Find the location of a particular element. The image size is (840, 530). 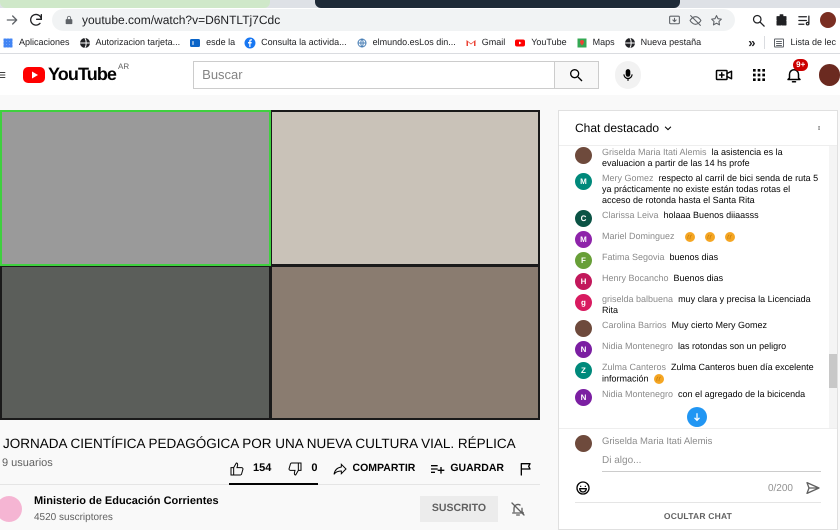

user-avatar: g is located at coordinates (583, 302).